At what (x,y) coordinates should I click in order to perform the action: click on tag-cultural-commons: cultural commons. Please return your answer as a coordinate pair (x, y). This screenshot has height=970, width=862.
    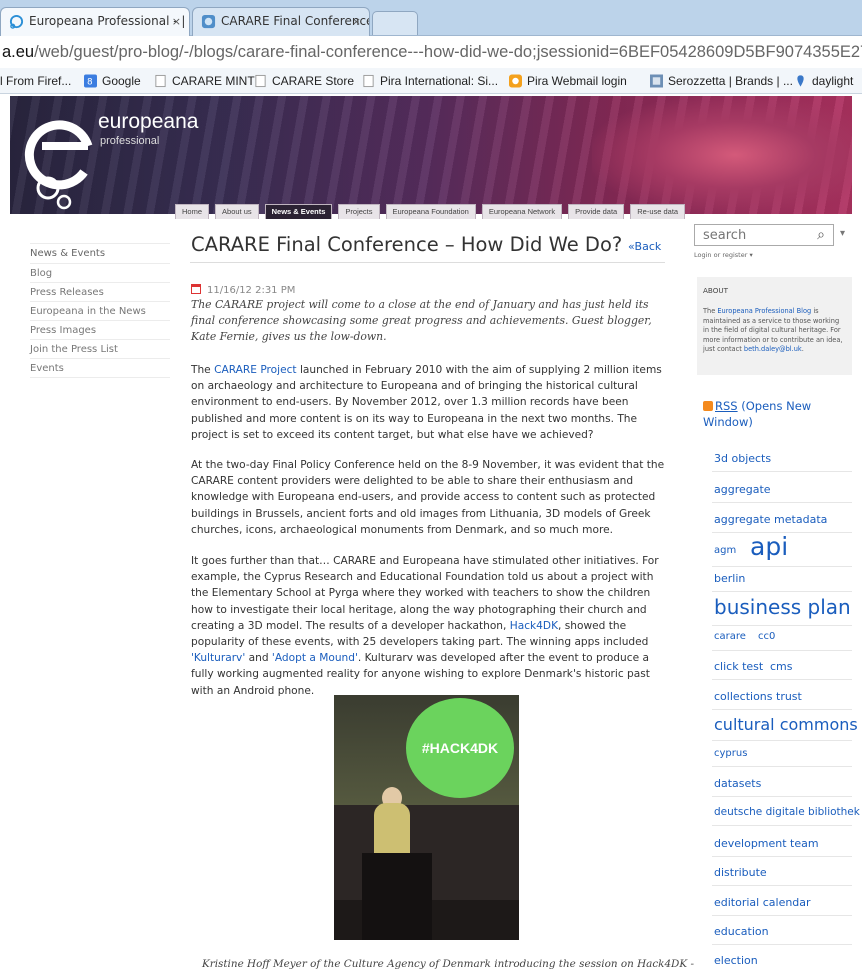
    Looking at the image, I should click on (786, 724).